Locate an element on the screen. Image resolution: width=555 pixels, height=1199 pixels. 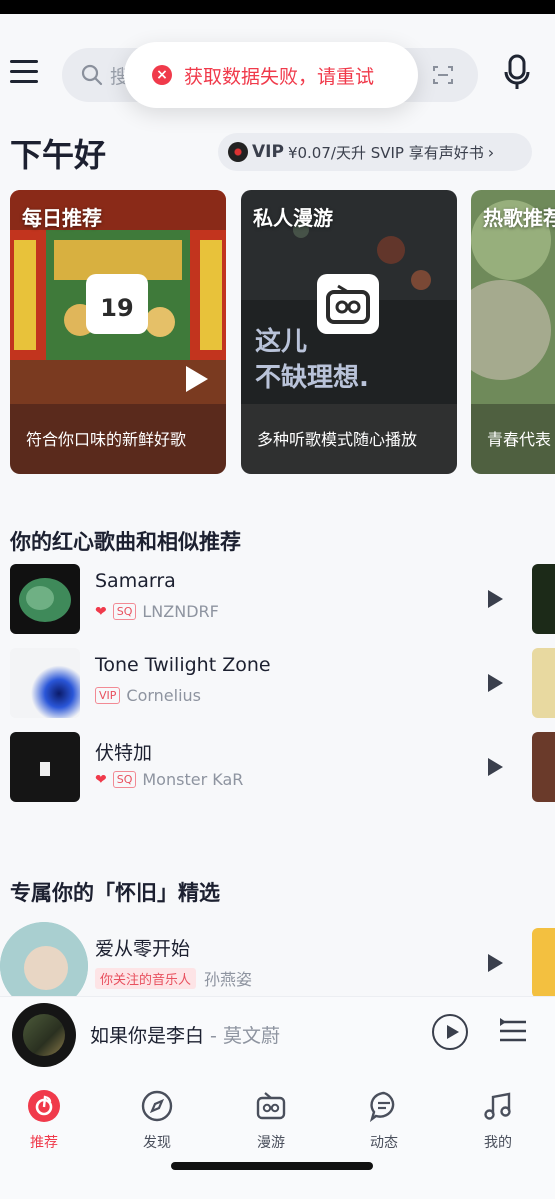
tab-moments: 动态 is located at coordinates (384, 1121).